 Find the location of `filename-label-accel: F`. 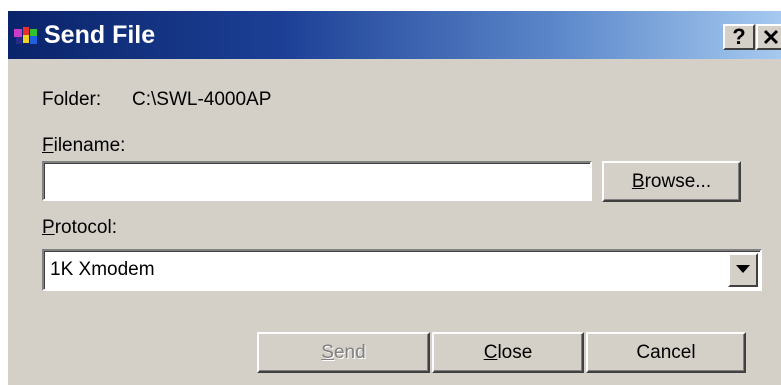

filename-label-accel: F is located at coordinates (48, 145).